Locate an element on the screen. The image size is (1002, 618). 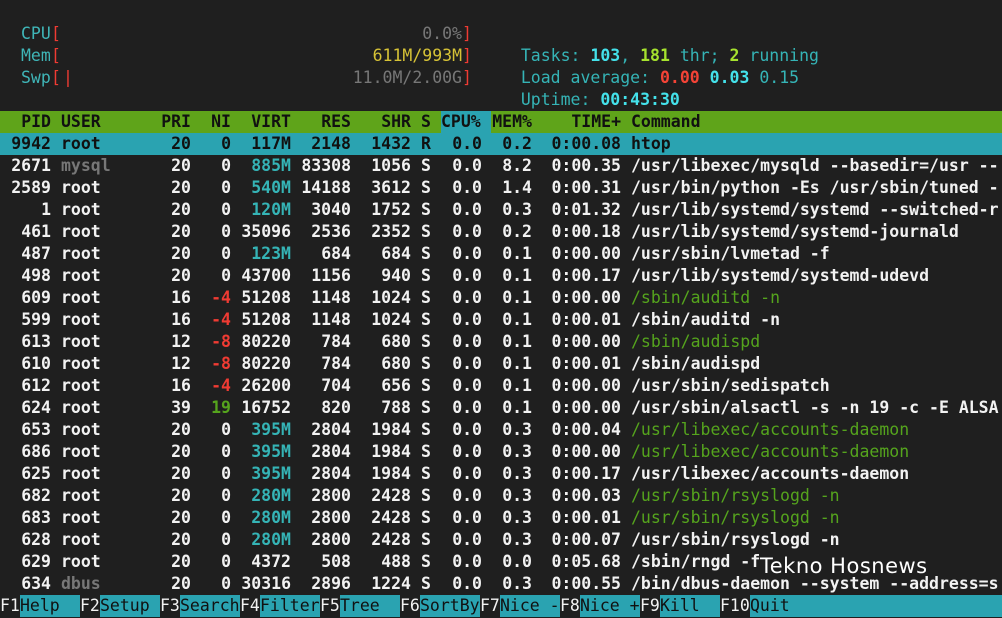
col-time: TIME+ is located at coordinates (580, 122).